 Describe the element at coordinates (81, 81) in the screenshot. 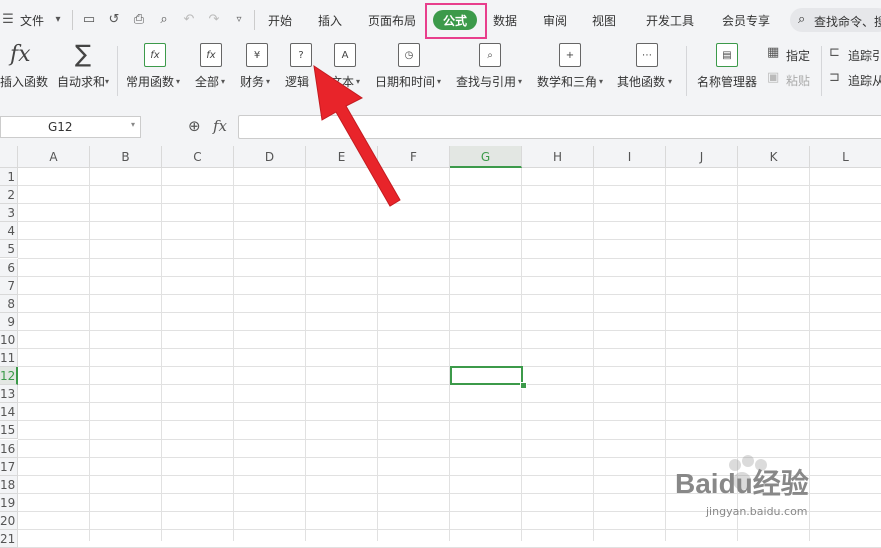

I see `autosum-button: 自动求和` at that location.